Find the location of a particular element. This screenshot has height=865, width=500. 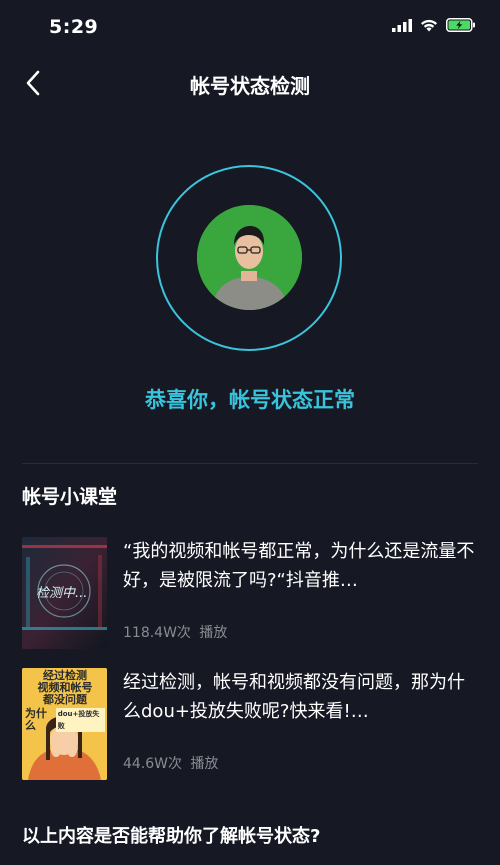

thumbnail-text-row: 为什么 dou+投放失败 is located at coordinates (65, 720).